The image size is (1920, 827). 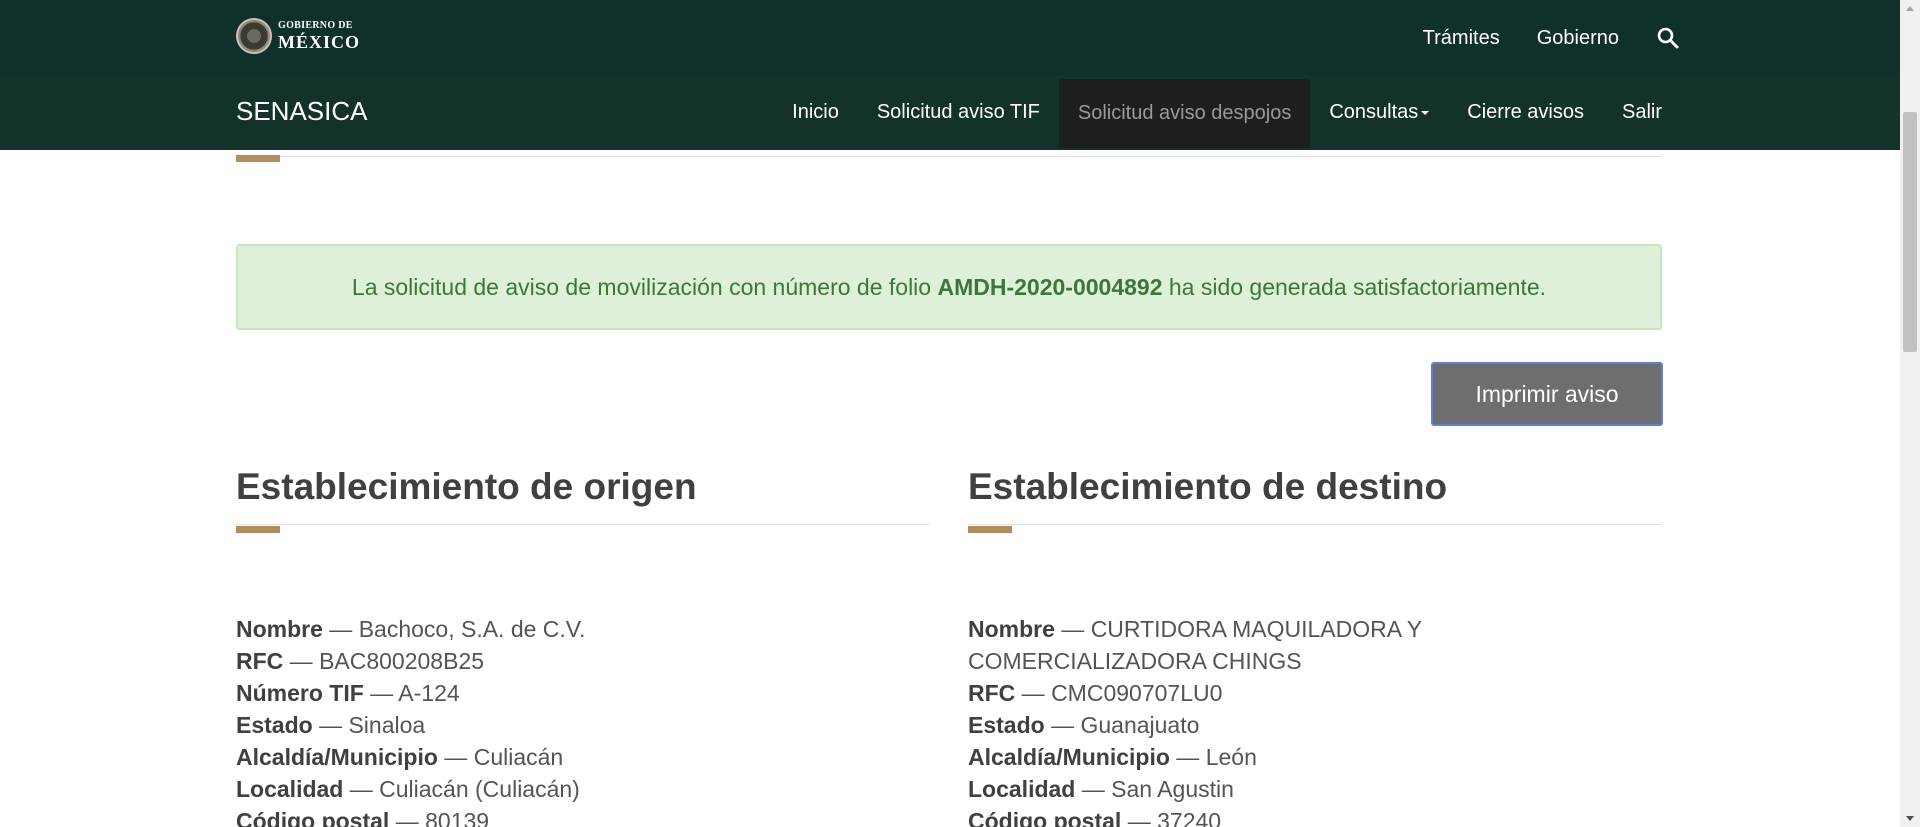 I want to click on government-nav: Trámites Gobierno, so click(x=1551, y=38).